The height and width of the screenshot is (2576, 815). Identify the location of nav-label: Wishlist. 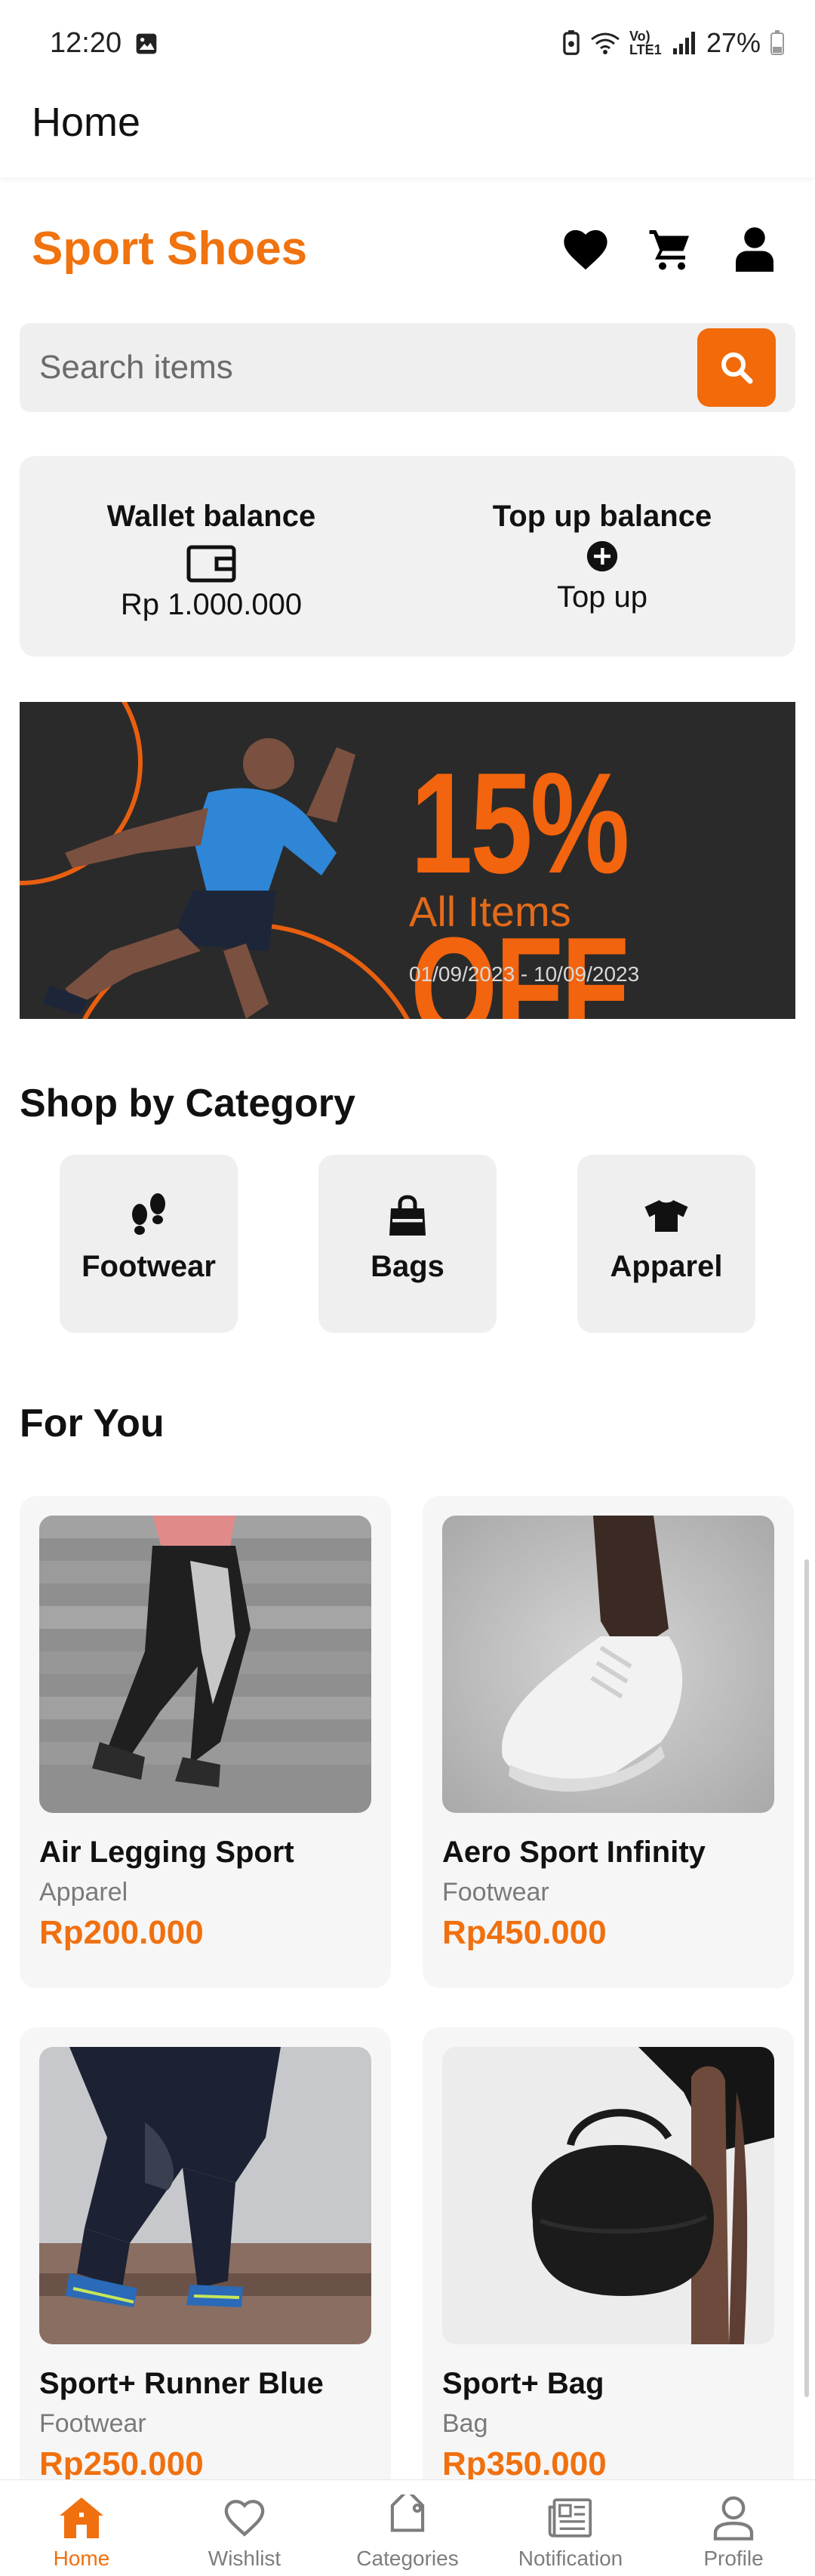
(244, 2558).